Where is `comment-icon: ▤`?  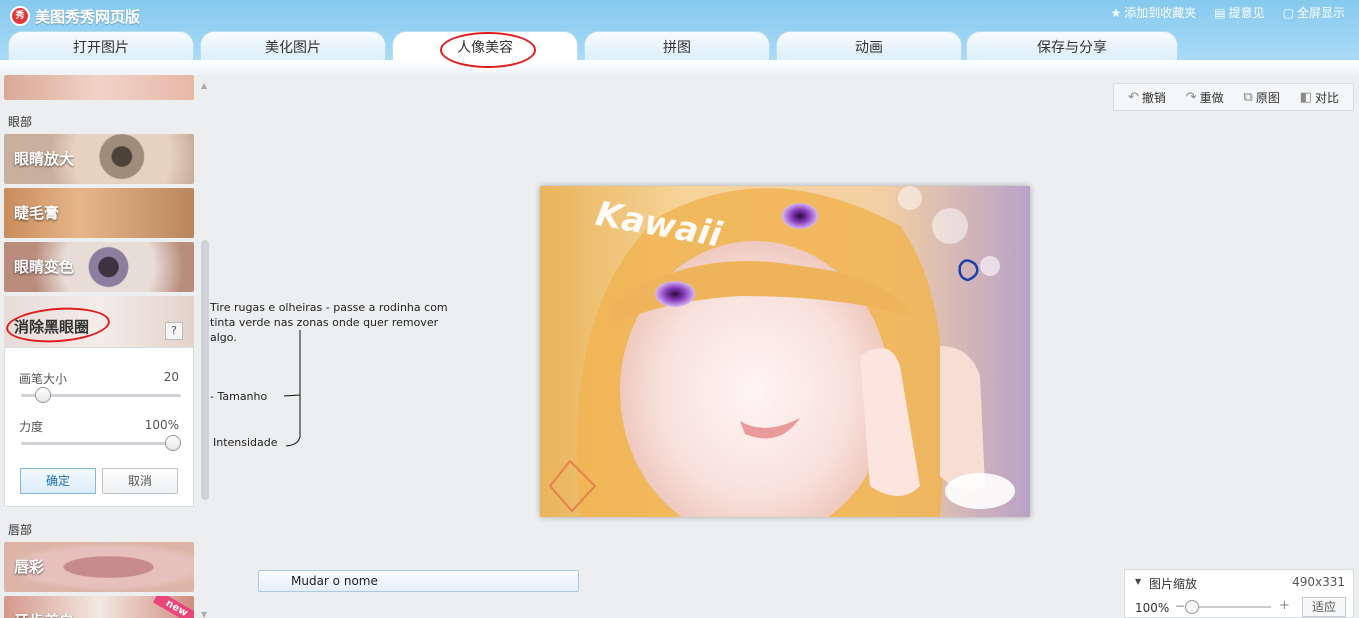 comment-icon: ▤ is located at coordinates (1220, 12).